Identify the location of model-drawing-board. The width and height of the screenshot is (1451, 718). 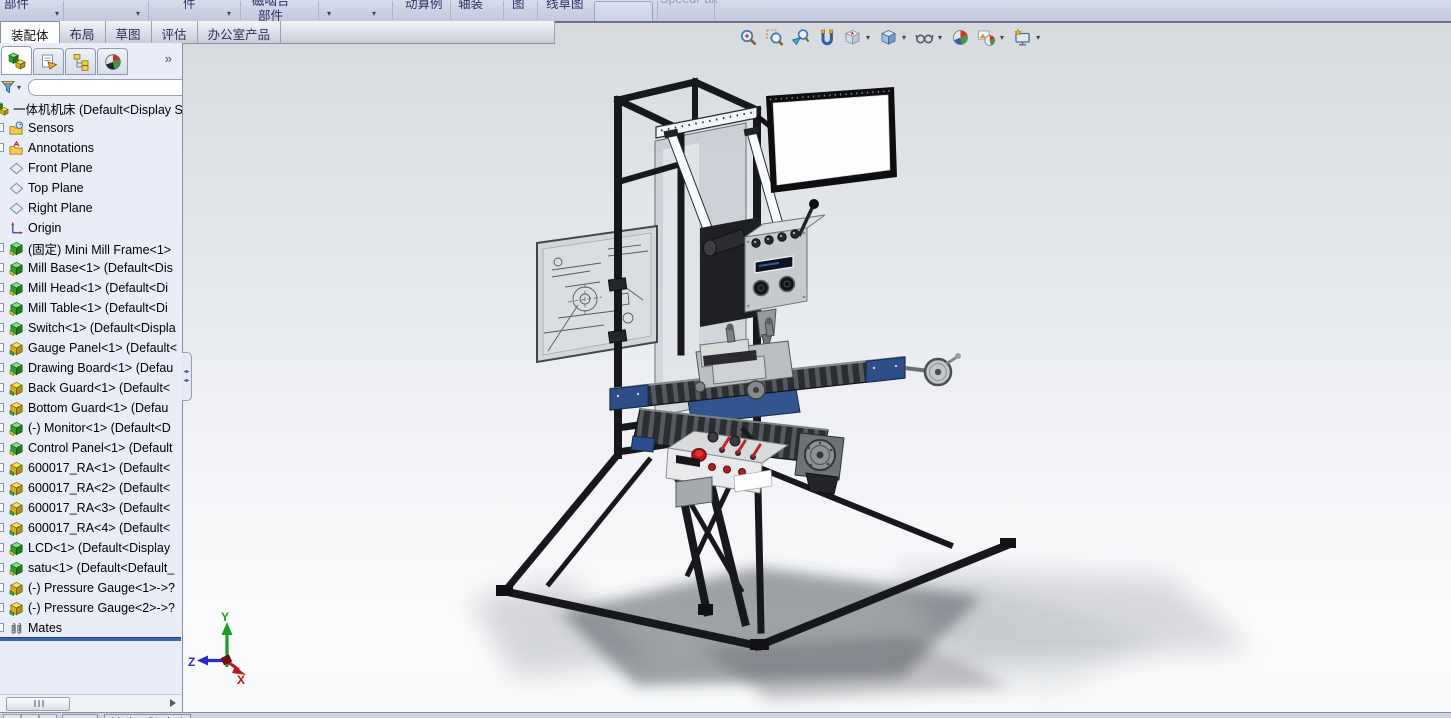
(597, 294).